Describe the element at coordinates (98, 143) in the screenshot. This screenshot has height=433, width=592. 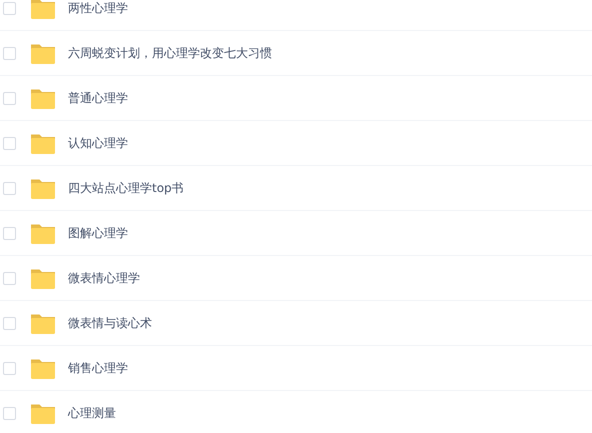
I see `file-name: 认知心理学` at that location.